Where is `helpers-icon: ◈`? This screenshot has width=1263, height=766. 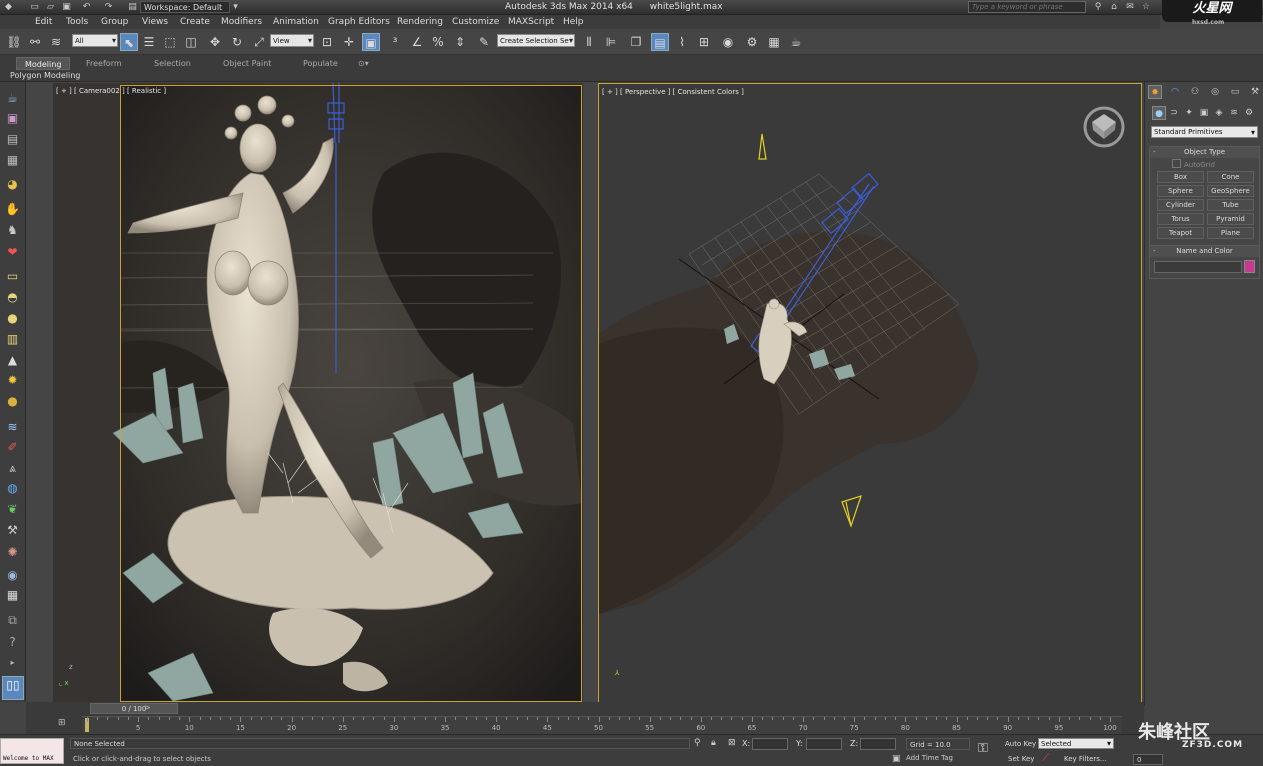 helpers-icon: ◈ is located at coordinates (1219, 113).